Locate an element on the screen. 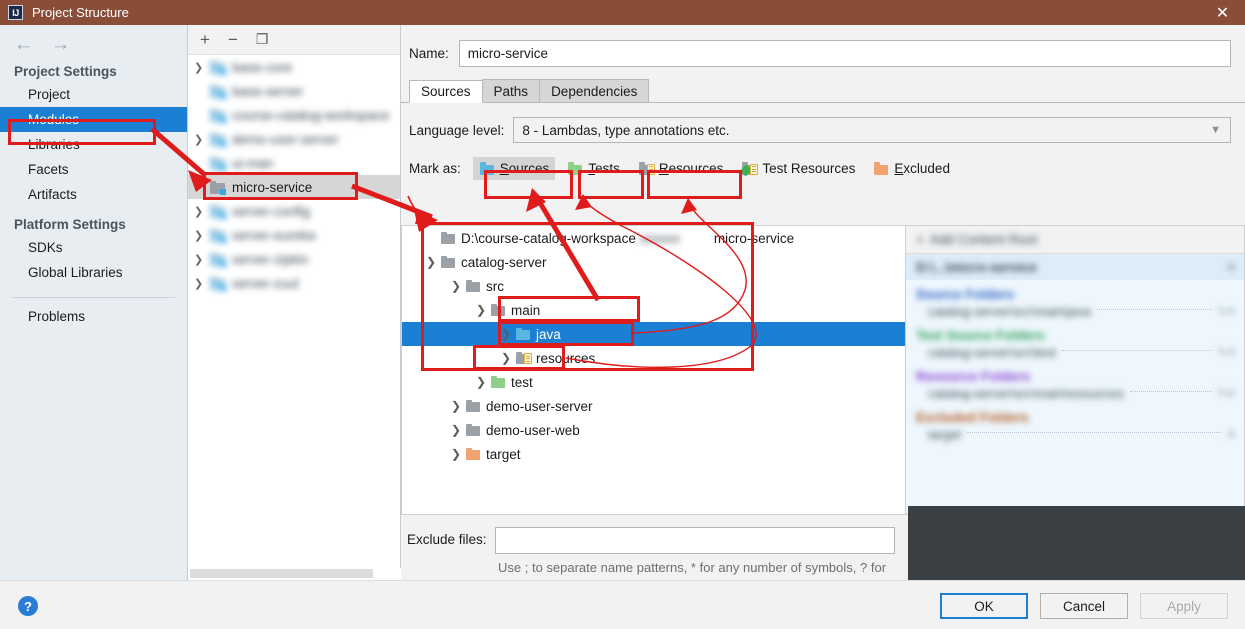 The height and width of the screenshot is (629, 1245). folder-green-icon is located at coordinates (575, 169).